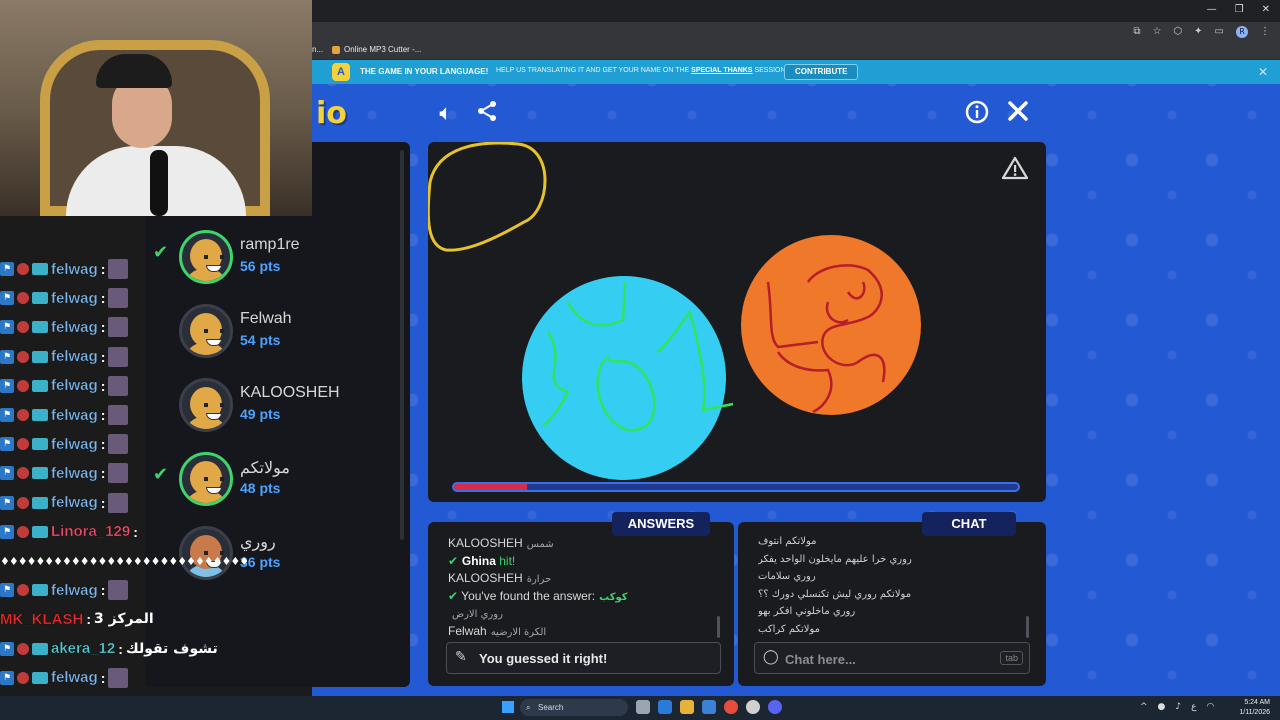 The height and width of the screenshot is (720, 1280). I want to click on info-icon, so click(977, 114).